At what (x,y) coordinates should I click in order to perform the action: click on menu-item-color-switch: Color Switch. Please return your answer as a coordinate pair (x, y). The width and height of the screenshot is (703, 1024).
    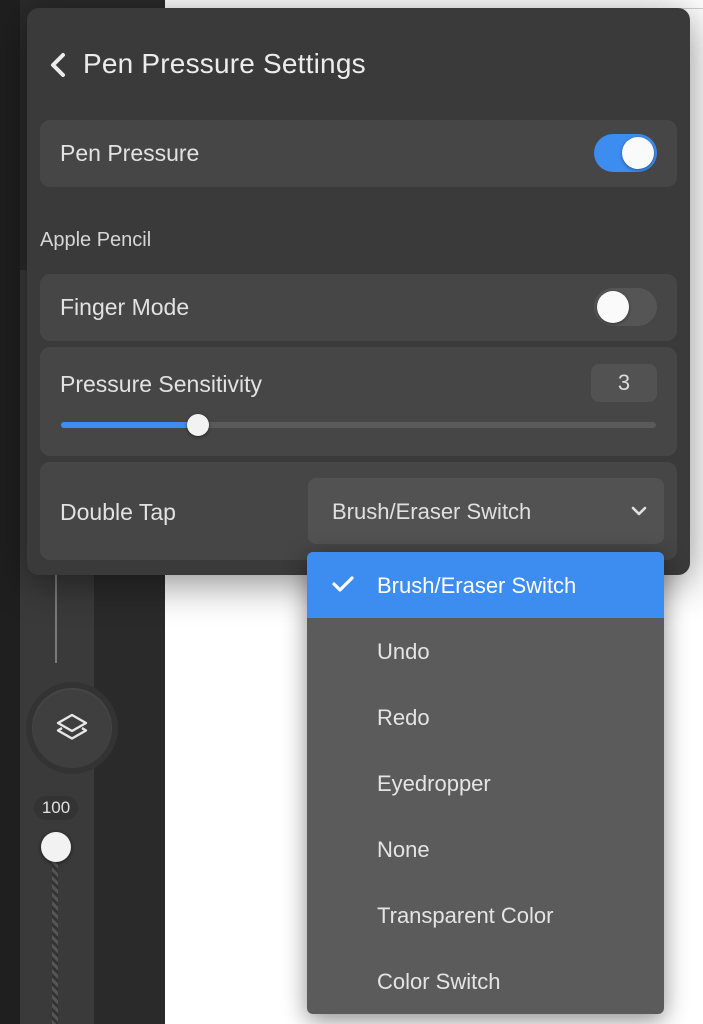
    Looking at the image, I should click on (485, 981).